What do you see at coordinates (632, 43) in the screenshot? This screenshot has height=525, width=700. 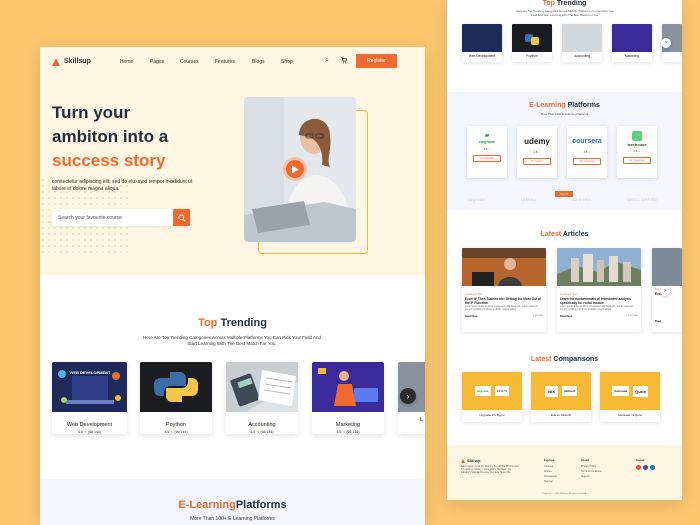 I see `course-card-small: Marketing` at bounding box center [632, 43].